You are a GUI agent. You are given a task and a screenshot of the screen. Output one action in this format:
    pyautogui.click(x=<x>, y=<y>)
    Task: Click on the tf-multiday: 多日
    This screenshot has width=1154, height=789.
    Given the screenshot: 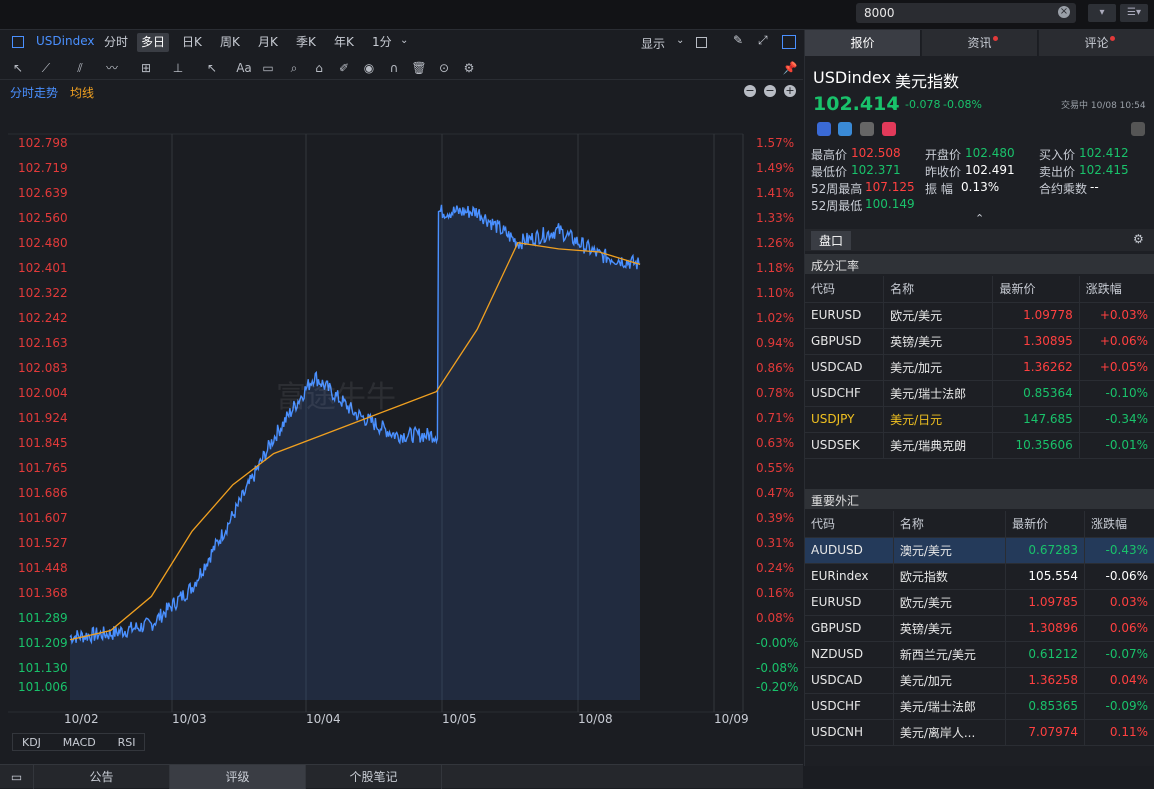 What is the action you would take?
    pyautogui.click(x=153, y=42)
    